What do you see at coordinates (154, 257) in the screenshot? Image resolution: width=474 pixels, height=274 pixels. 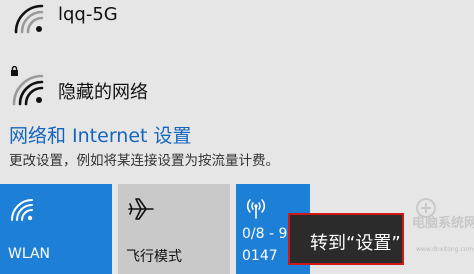 I see `airplane-tile-label: 飞行模式` at bounding box center [154, 257].